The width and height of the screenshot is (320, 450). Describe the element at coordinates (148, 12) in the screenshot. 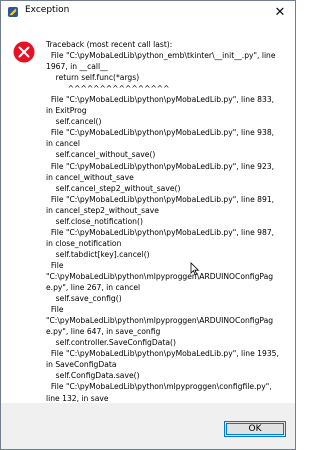

I see `title-bar: Exception ✕` at that location.